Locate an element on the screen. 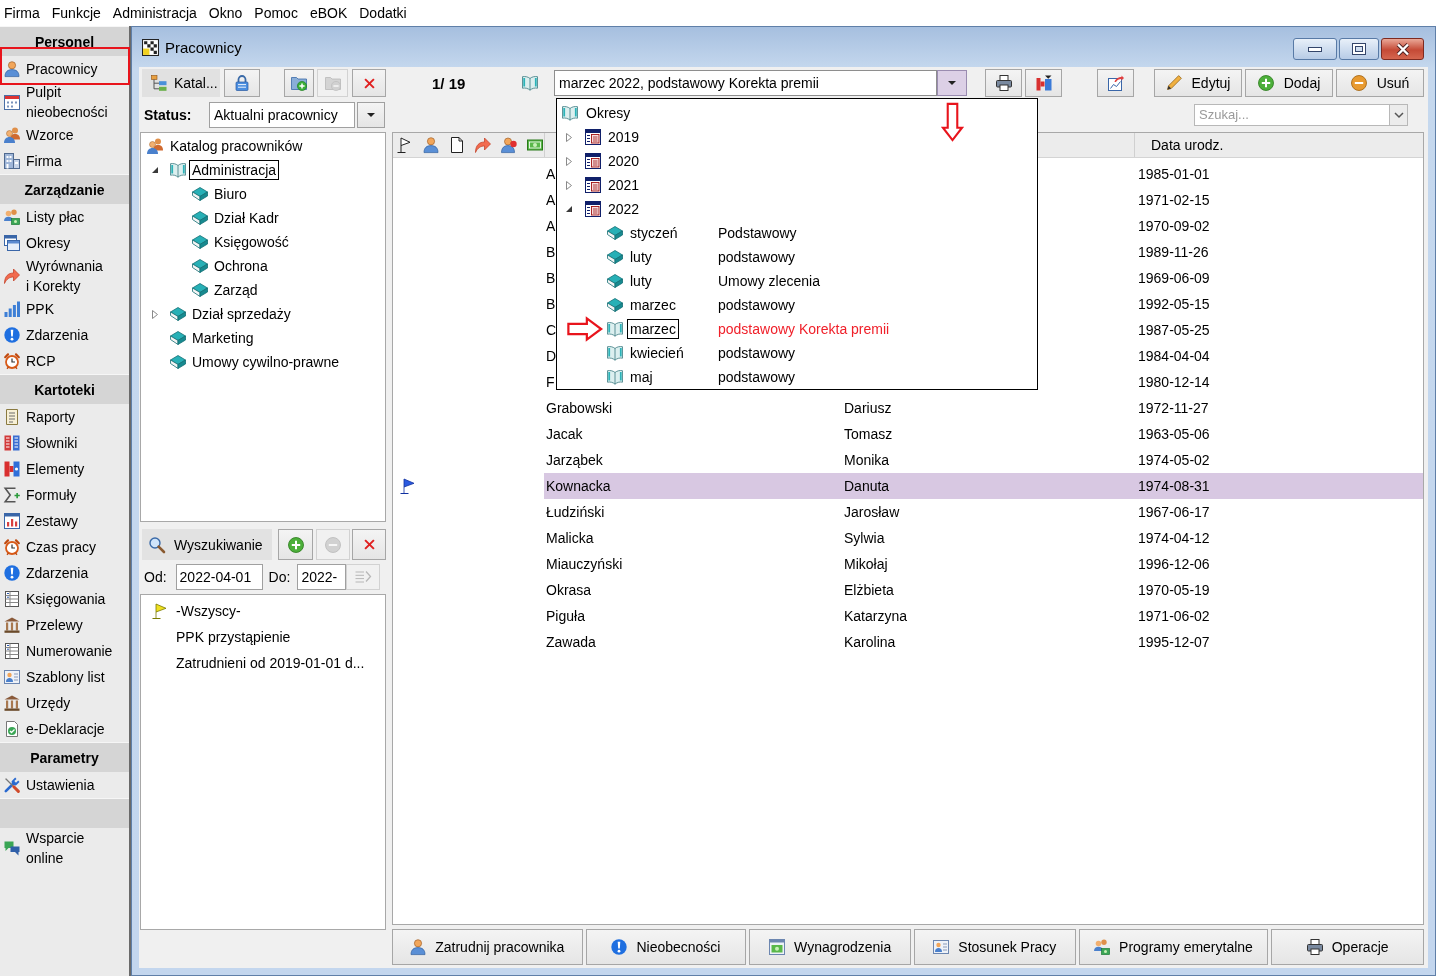 This screenshot has width=1436, height=976. status-field: Aktualni pracownicy is located at coordinates (282, 114).